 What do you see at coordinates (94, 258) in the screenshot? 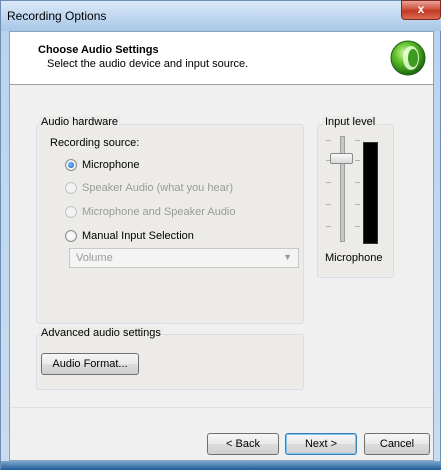
I see `select-value: Volume` at bounding box center [94, 258].